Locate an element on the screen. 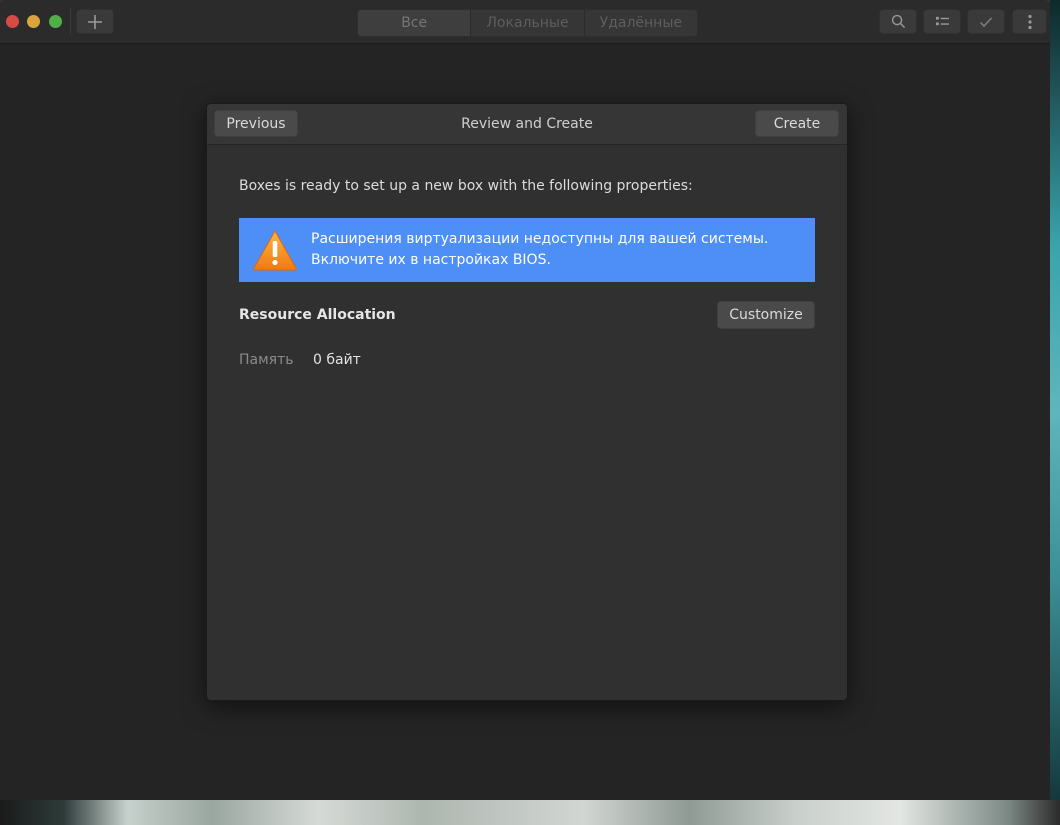 The height and width of the screenshot is (825, 1060). select-mode-button is located at coordinates (986, 21).